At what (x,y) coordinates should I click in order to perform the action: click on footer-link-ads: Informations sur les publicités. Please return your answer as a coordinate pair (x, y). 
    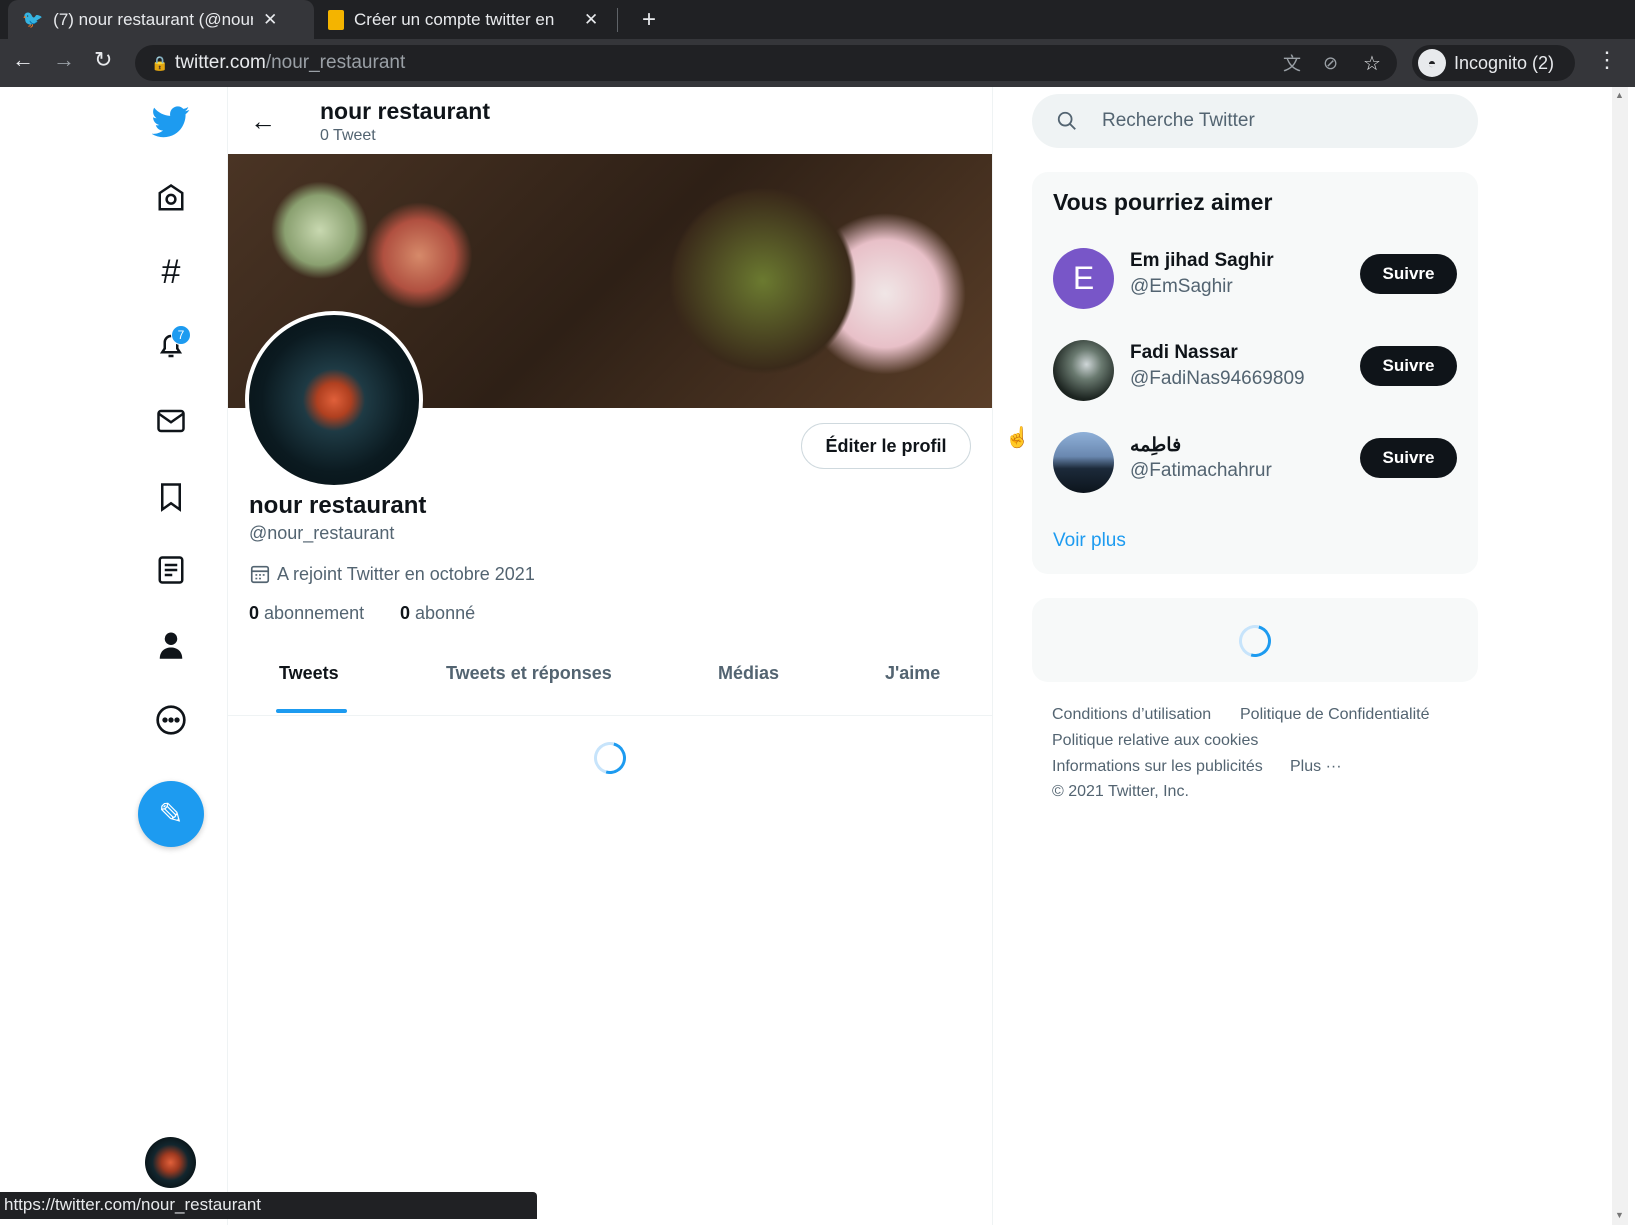
    Looking at the image, I should click on (1157, 767).